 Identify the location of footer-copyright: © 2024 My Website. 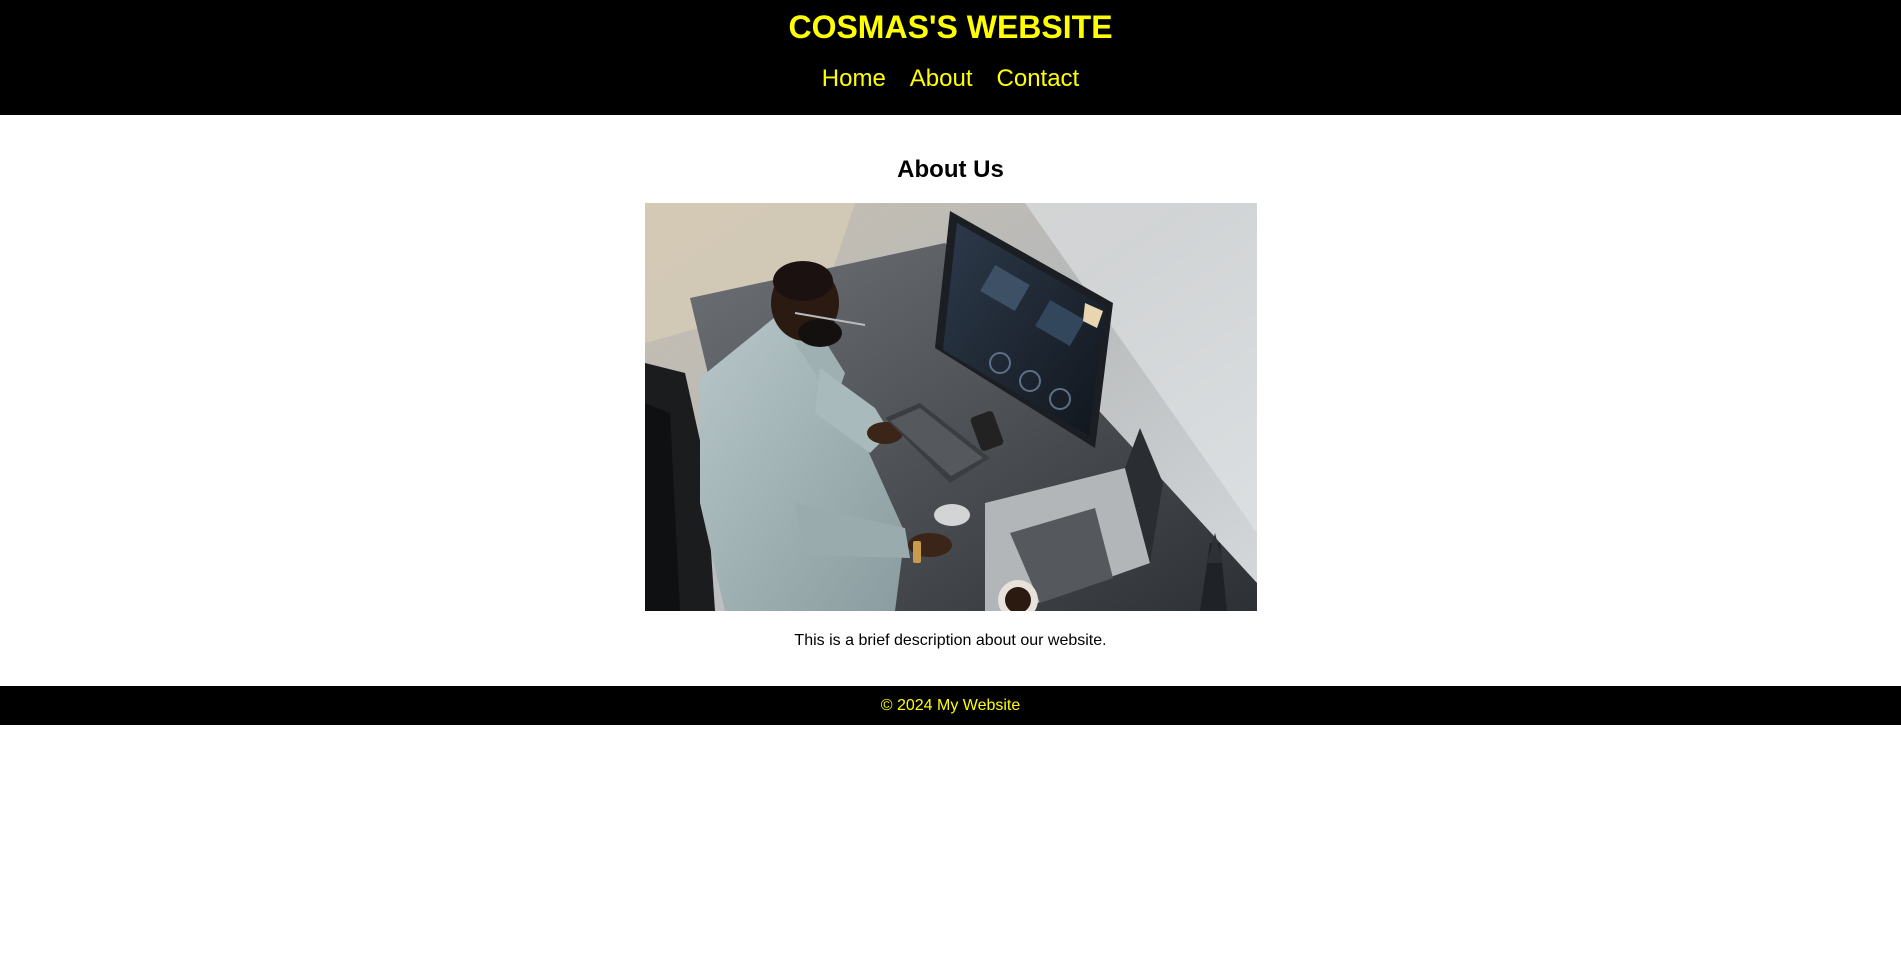
(950, 705).